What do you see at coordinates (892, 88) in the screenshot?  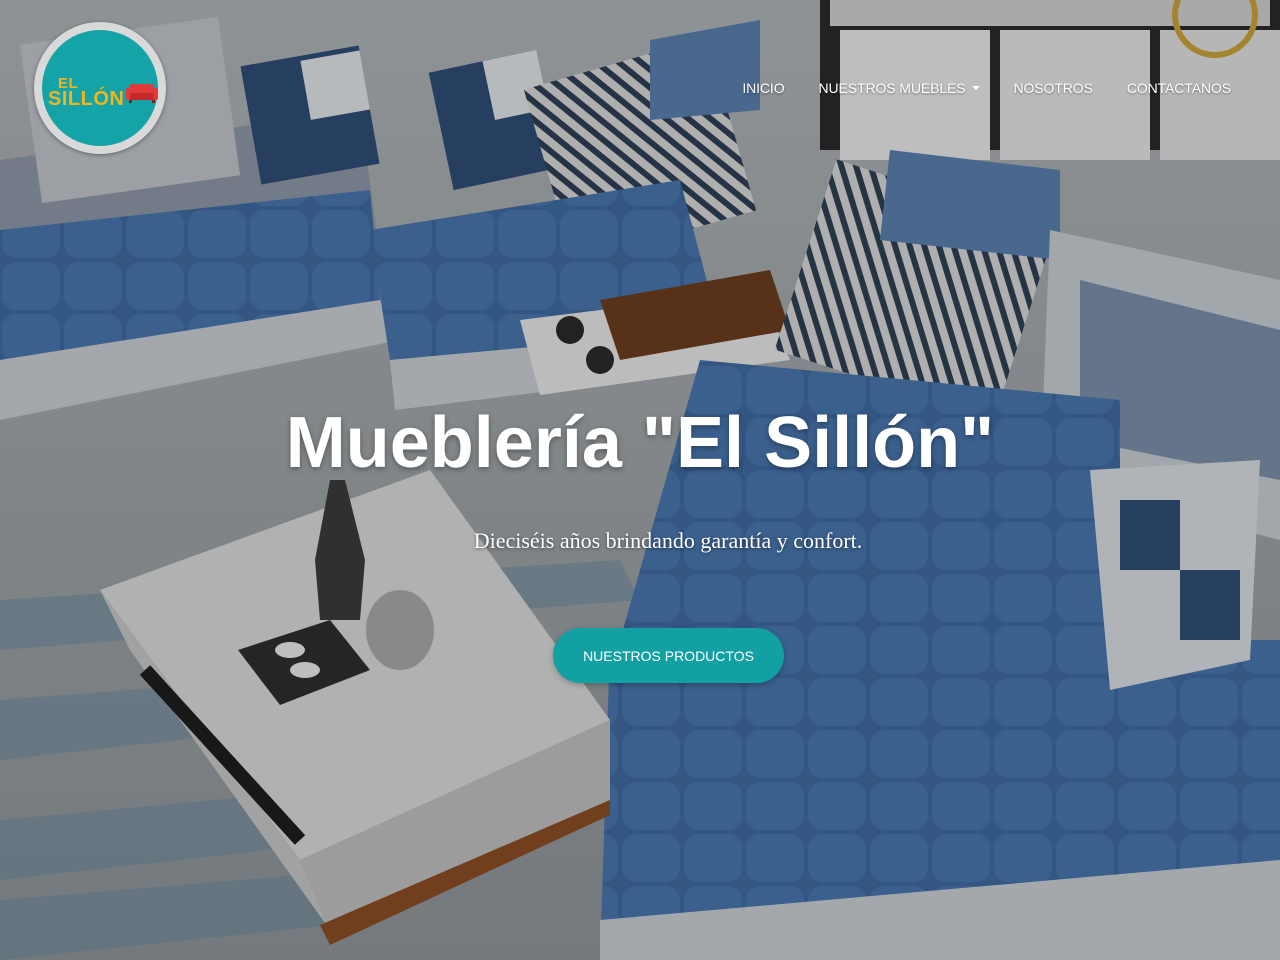 I see `nav-label: NUESTROS MUEBLES` at bounding box center [892, 88].